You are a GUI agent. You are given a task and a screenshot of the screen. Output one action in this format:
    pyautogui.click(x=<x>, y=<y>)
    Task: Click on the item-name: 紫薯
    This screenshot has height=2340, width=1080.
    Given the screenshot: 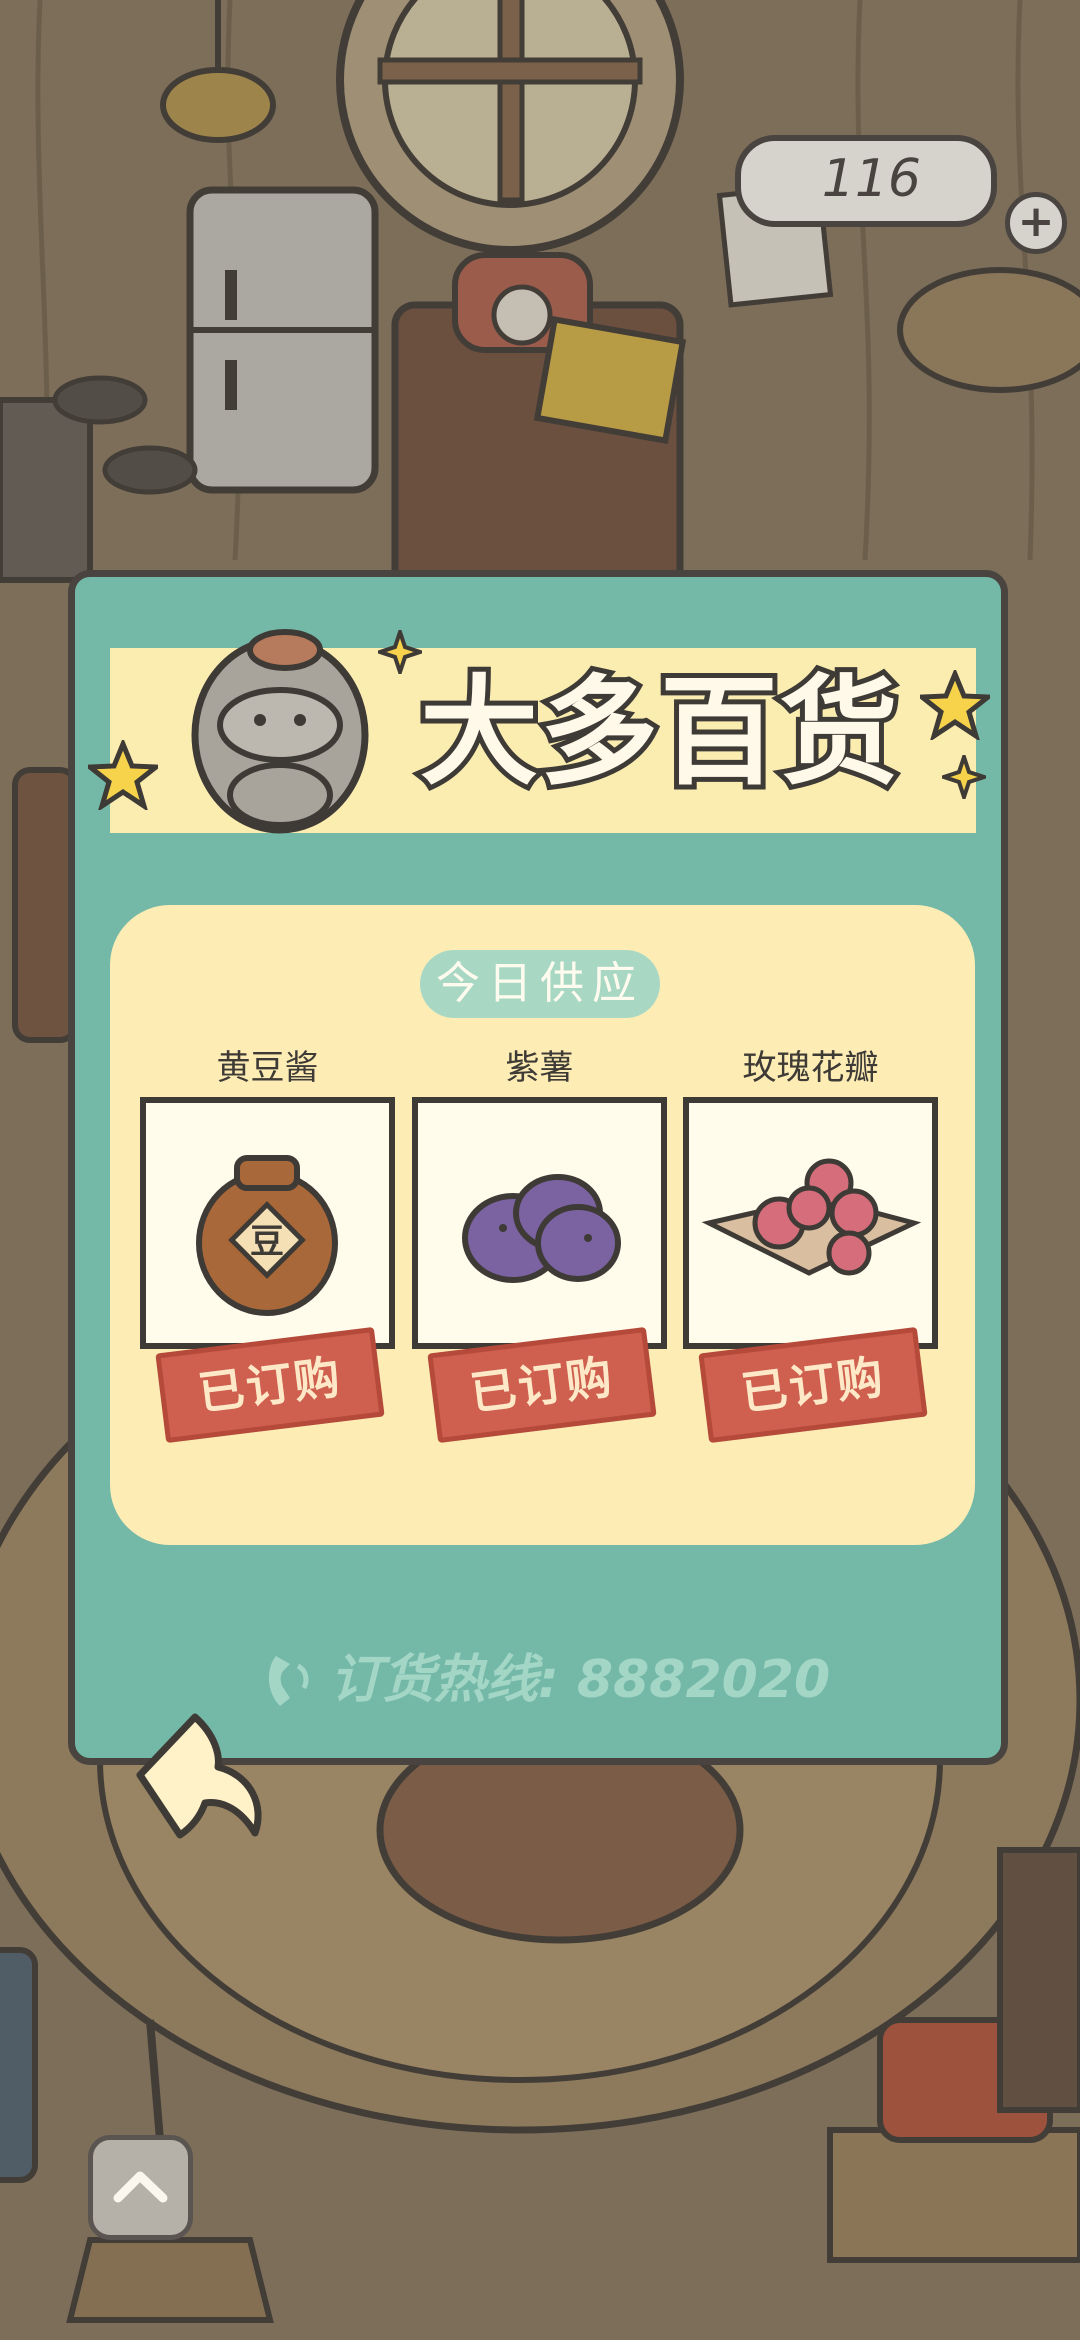 What is the action you would take?
    pyautogui.click(x=539, y=1068)
    